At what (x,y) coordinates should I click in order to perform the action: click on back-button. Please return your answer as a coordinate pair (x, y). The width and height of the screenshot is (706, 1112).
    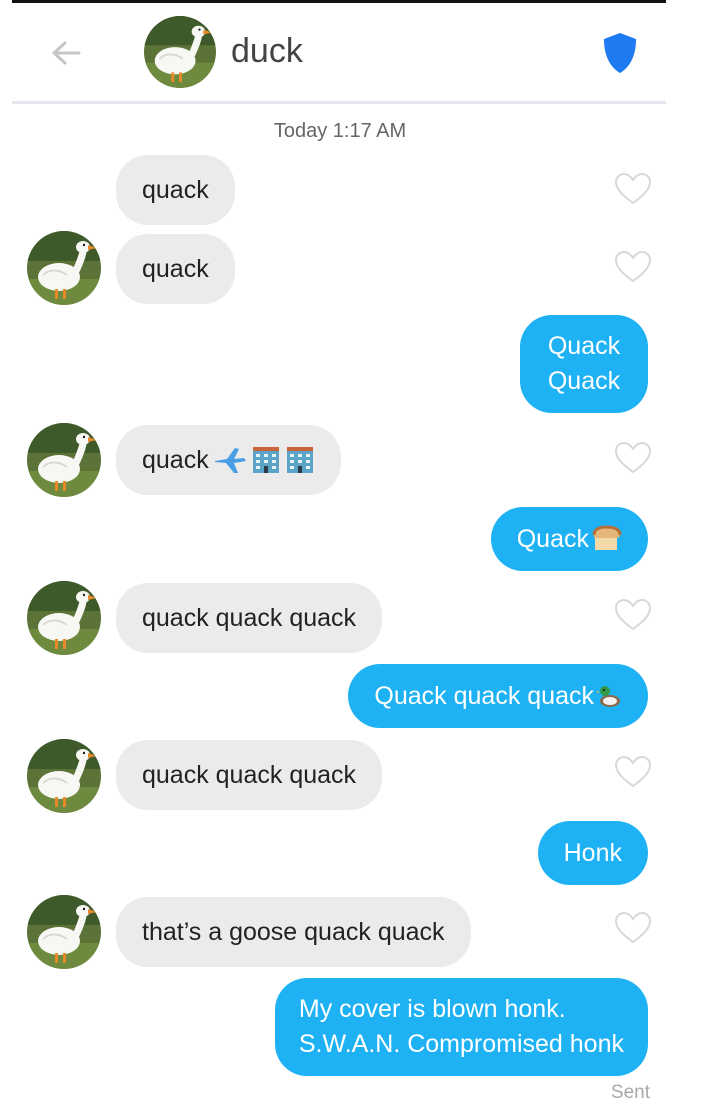
    Looking at the image, I should click on (66, 53).